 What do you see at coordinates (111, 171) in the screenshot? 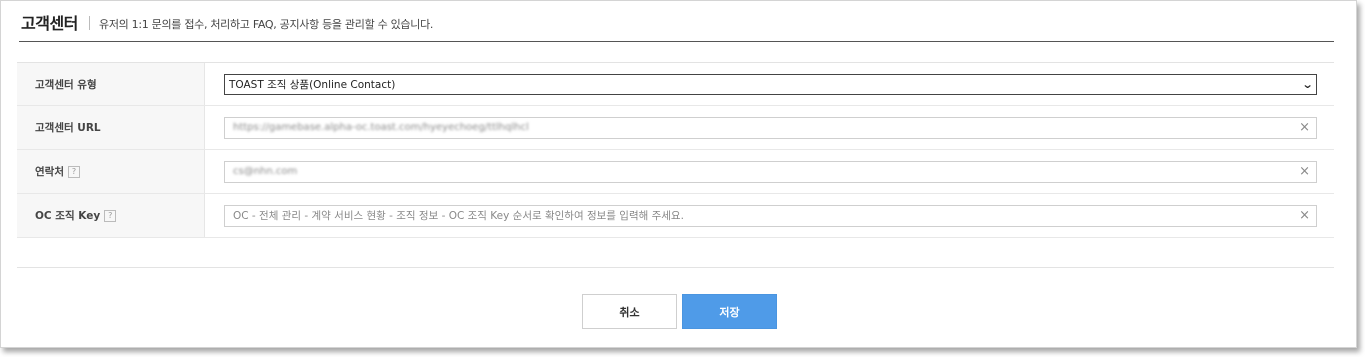
I see `contact-label: 연락처 ?` at bounding box center [111, 171].